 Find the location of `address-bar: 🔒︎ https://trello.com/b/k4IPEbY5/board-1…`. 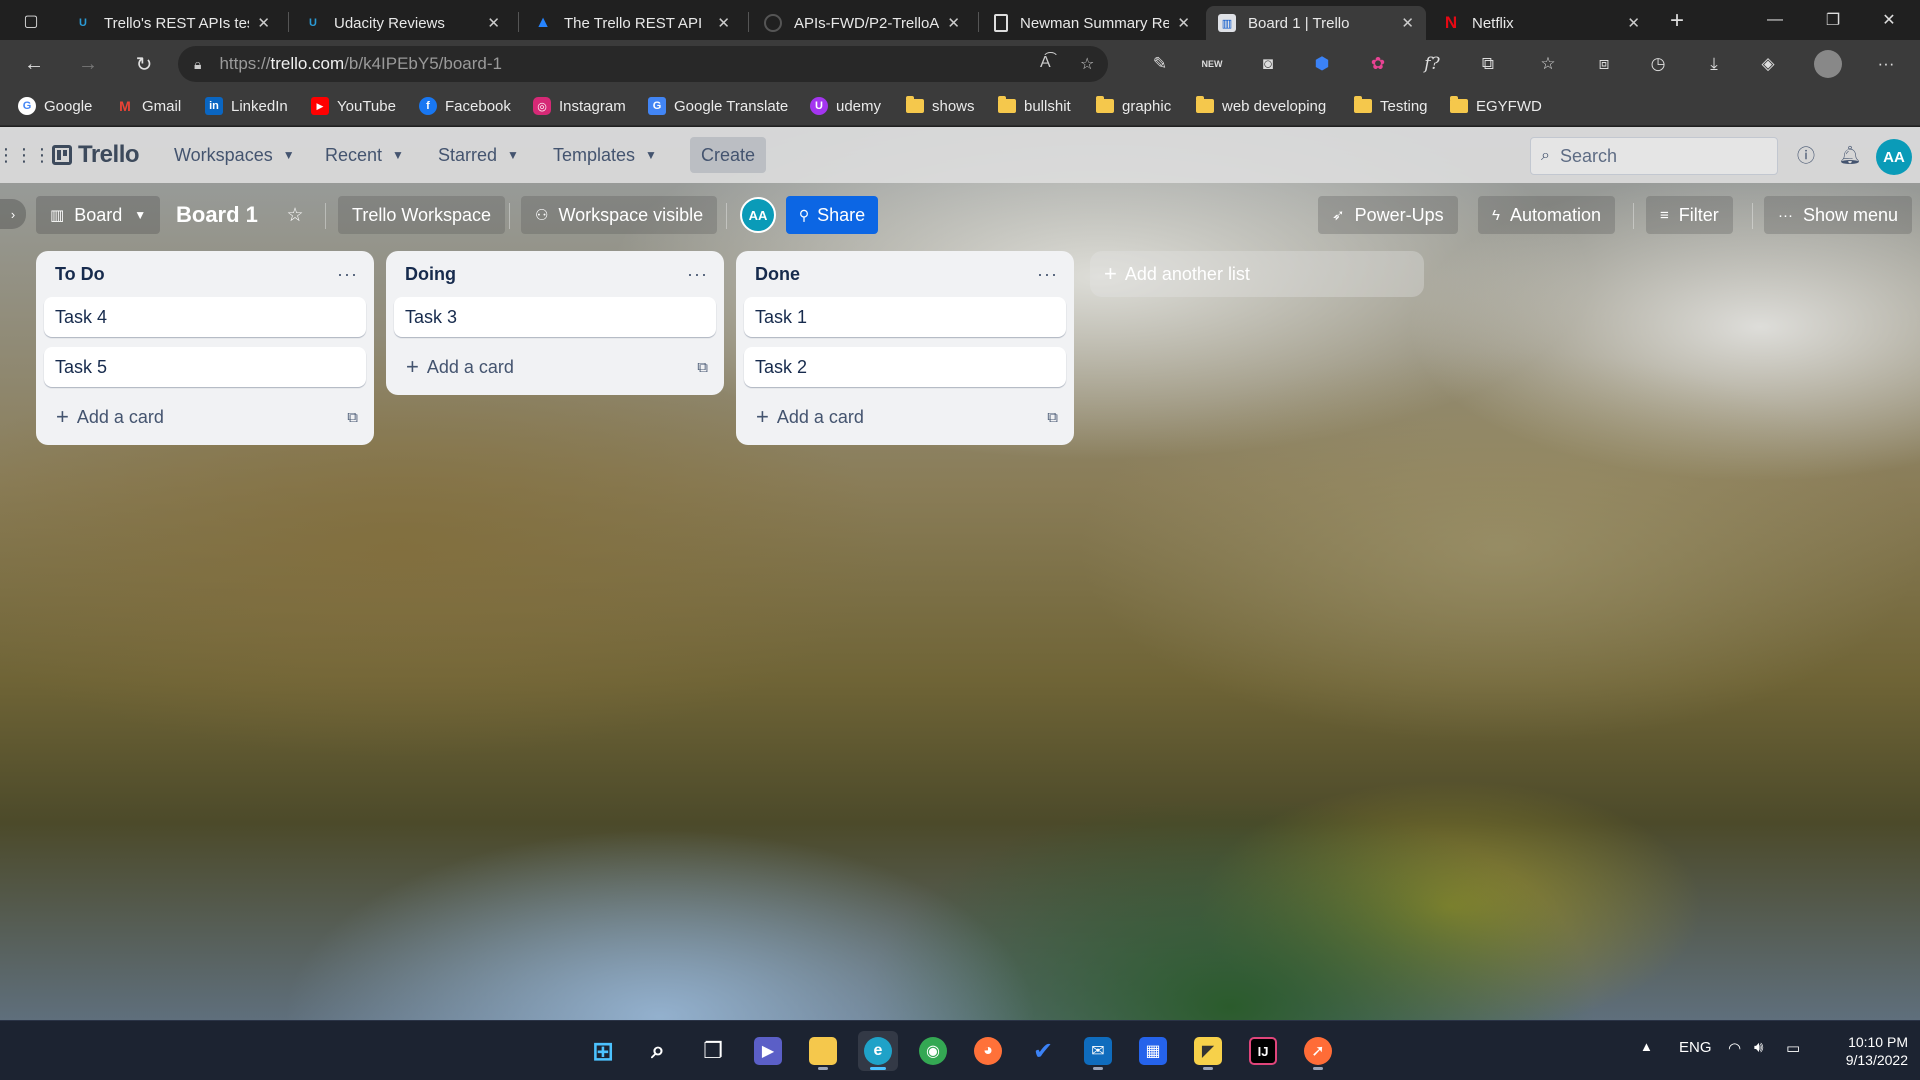

address-bar: 🔒︎ https://trello.com/b/k4IPEbY5/board-1… is located at coordinates (643, 64).